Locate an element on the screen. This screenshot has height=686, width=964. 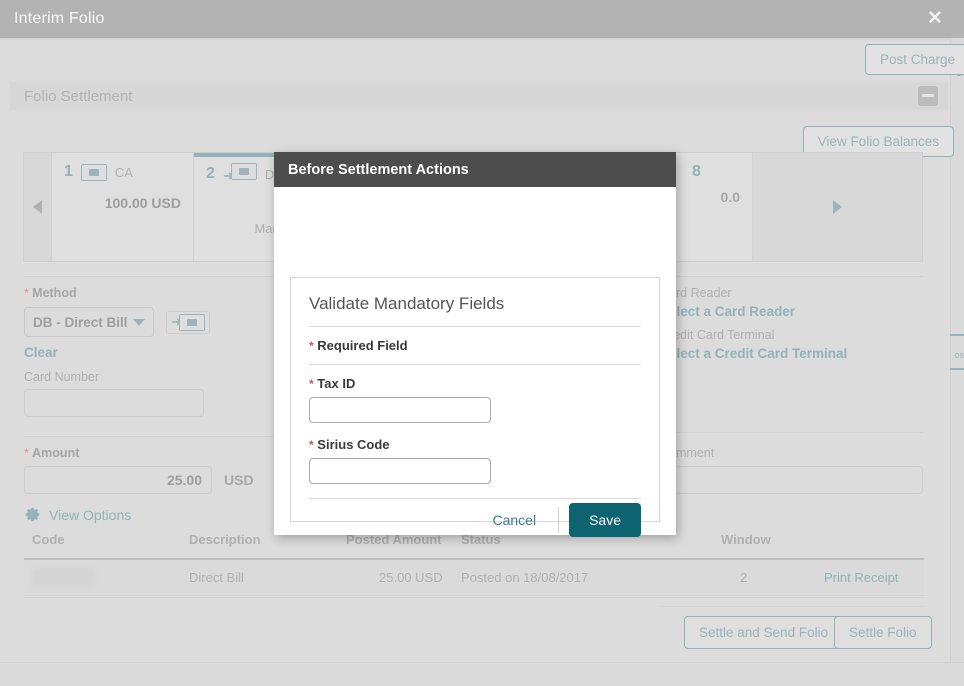
actions-separator is located at coordinates (559, 520).